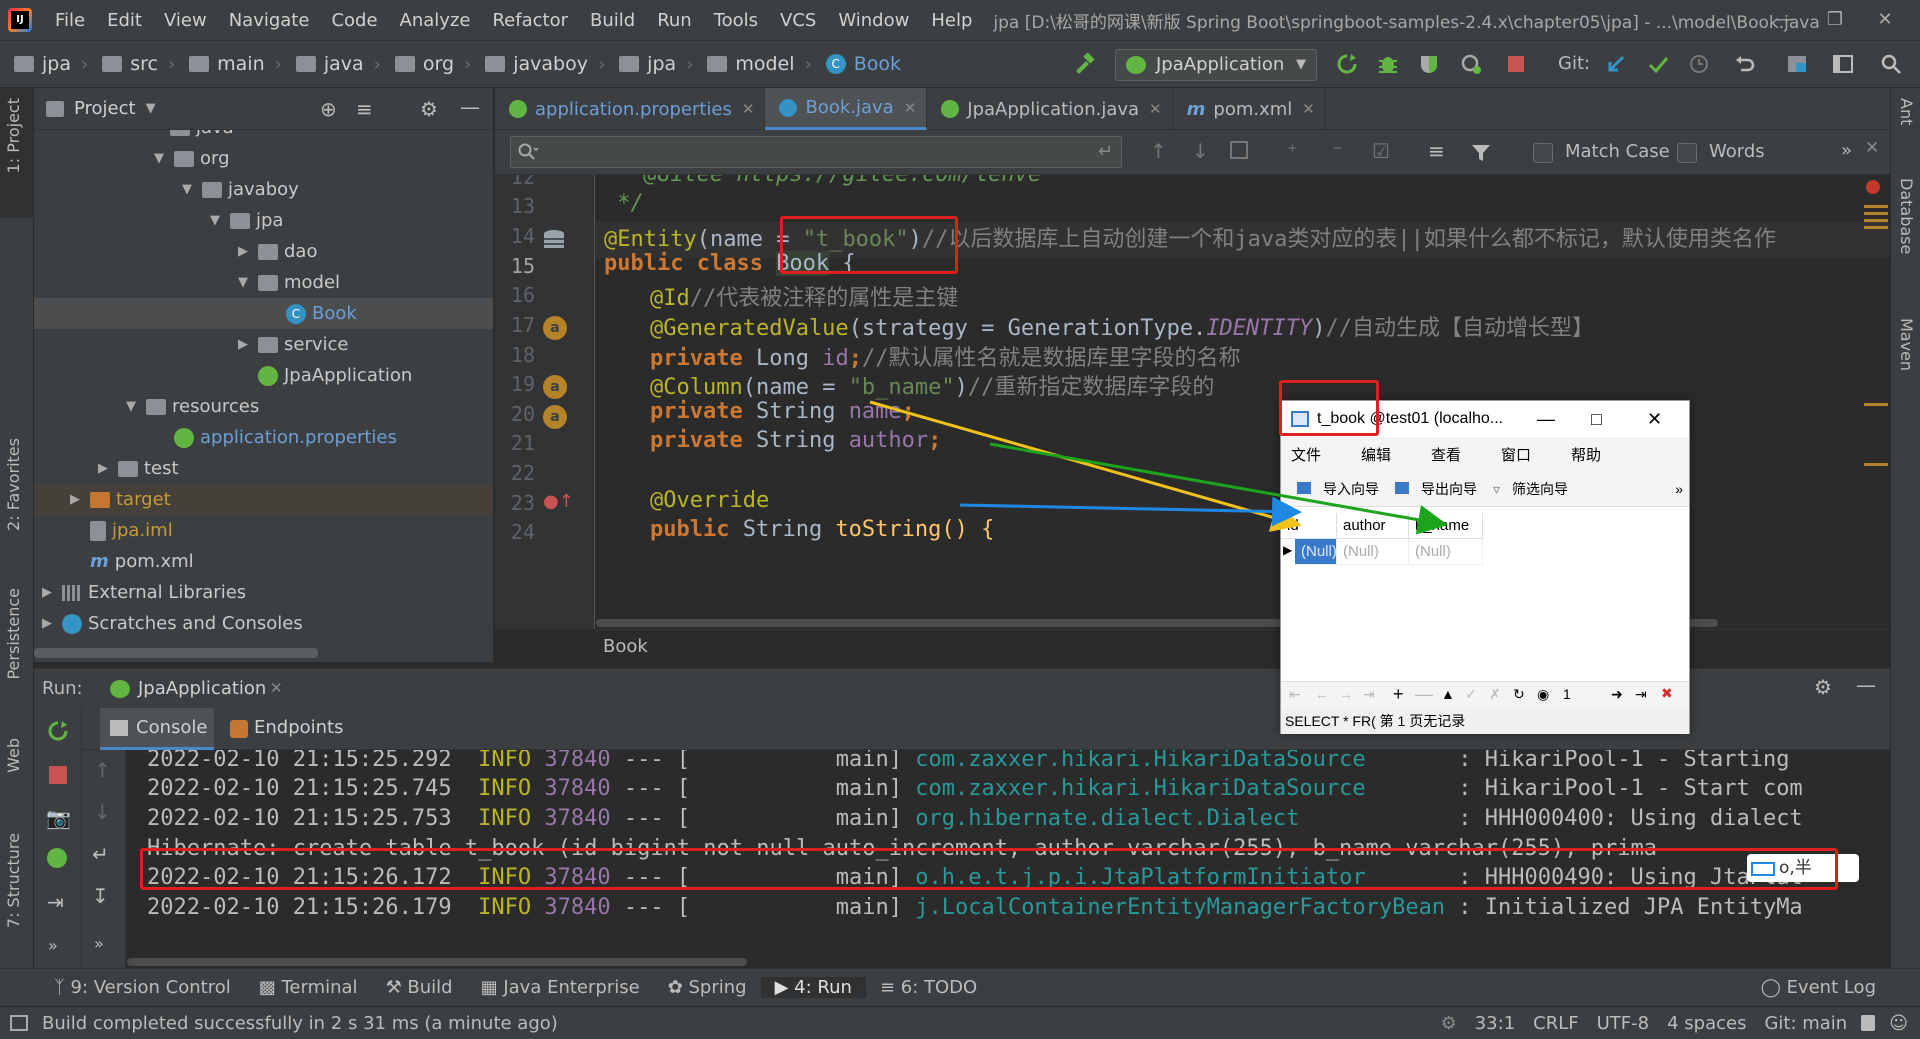  Describe the element at coordinates (1846, 150) in the screenshot. I see `more-options-icon: »` at that location.